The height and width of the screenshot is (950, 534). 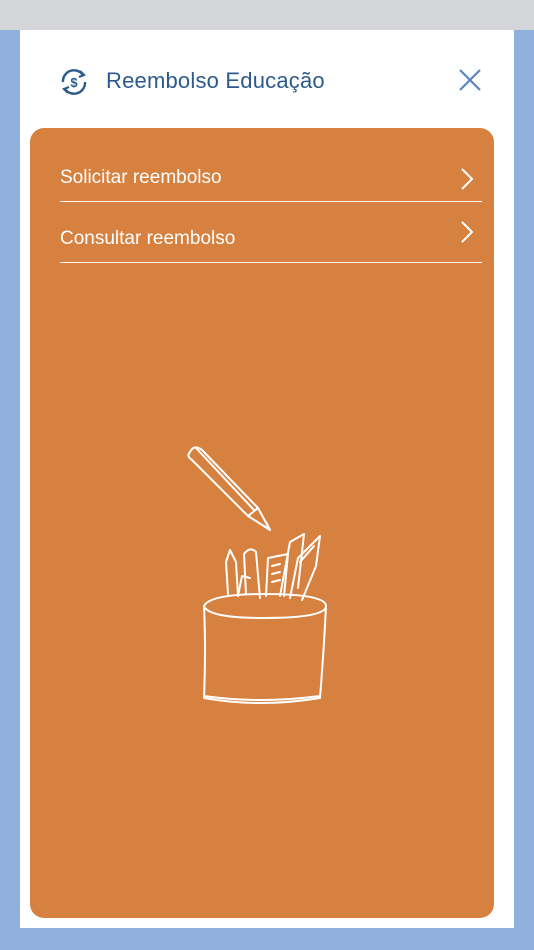 What do you see at coordinates (271, 232) in the screenshot?
I see `menu-item-consultar-reembolso: Consultar reembolso` at bounding box center [271, 232].